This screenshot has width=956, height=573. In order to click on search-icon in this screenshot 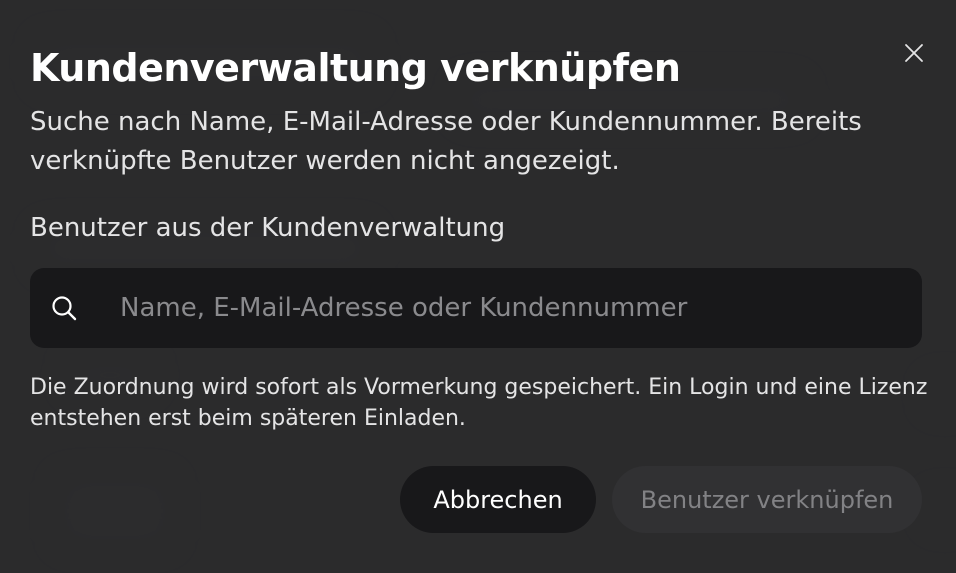, I will do `click(64, 308)`.